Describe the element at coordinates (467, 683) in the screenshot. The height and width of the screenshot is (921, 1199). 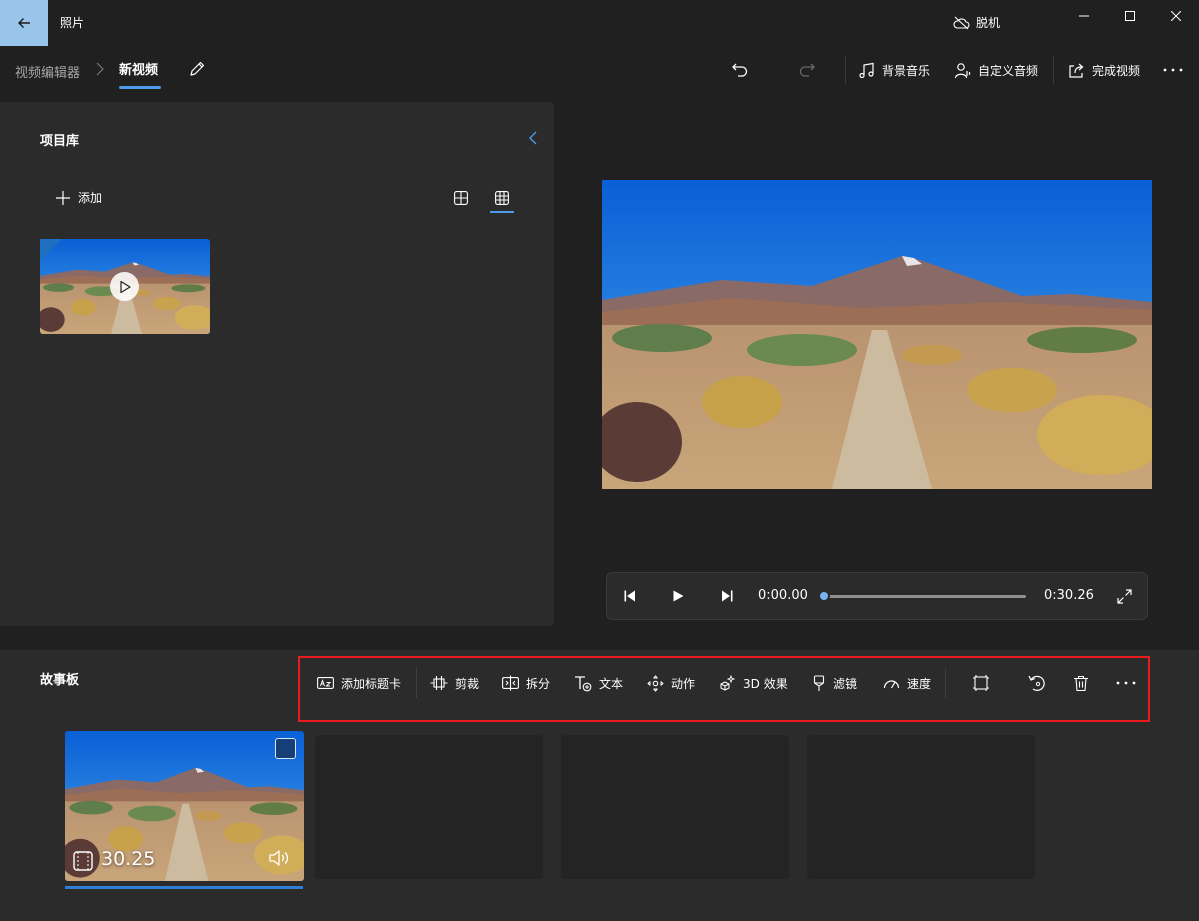
I see `trim-label: 剪裁` at that location.